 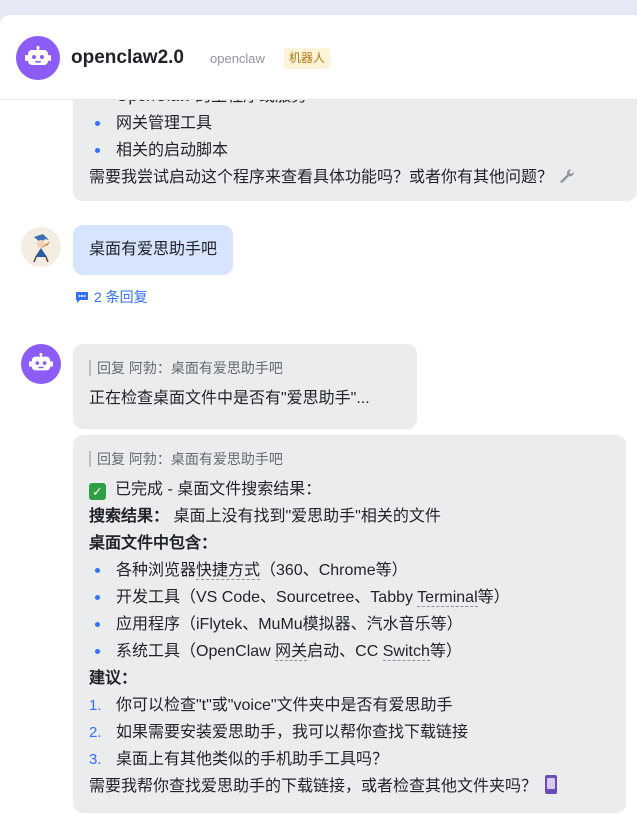 I want to click on message-closing: 需要我尝试启动这个程序来查看具体功能吗？或者你有其他问题？, so click(x=355, y=177).